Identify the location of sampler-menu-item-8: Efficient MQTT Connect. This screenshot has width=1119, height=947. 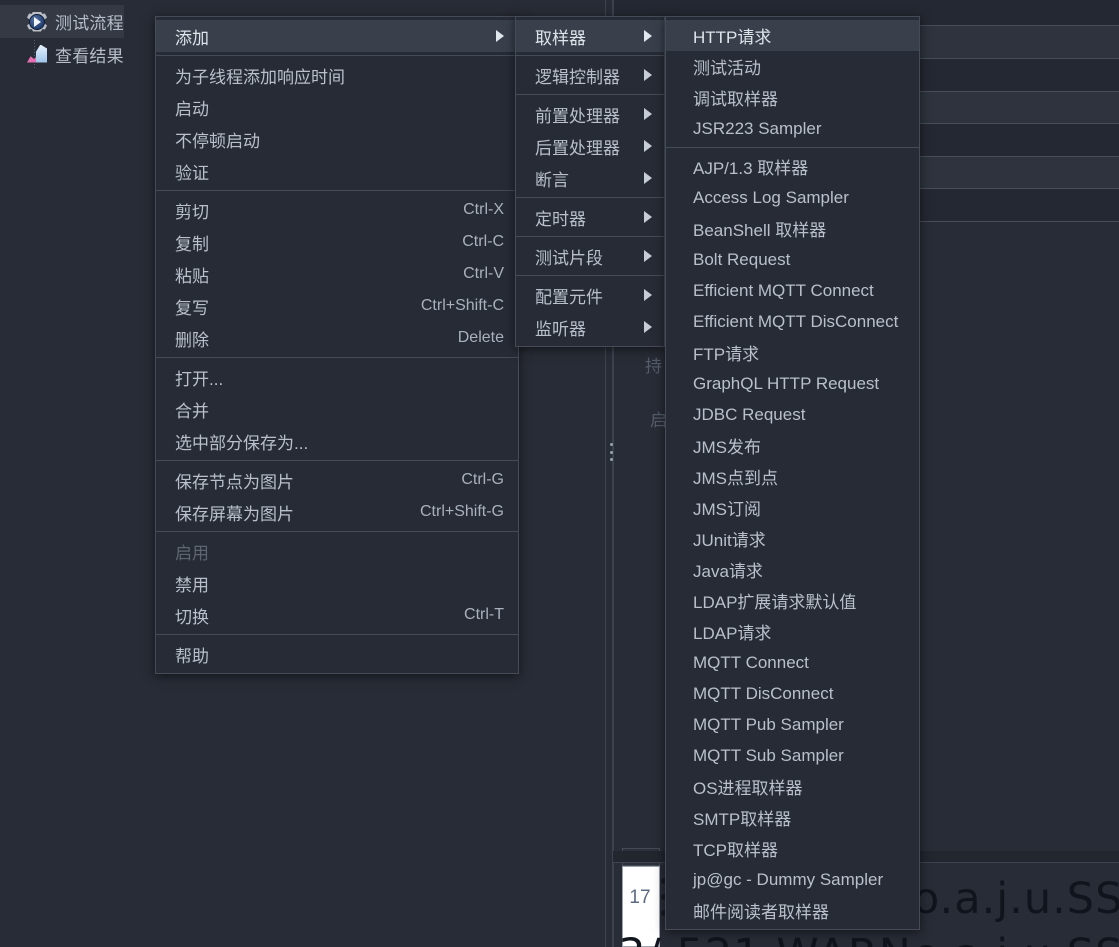
(792, 290).